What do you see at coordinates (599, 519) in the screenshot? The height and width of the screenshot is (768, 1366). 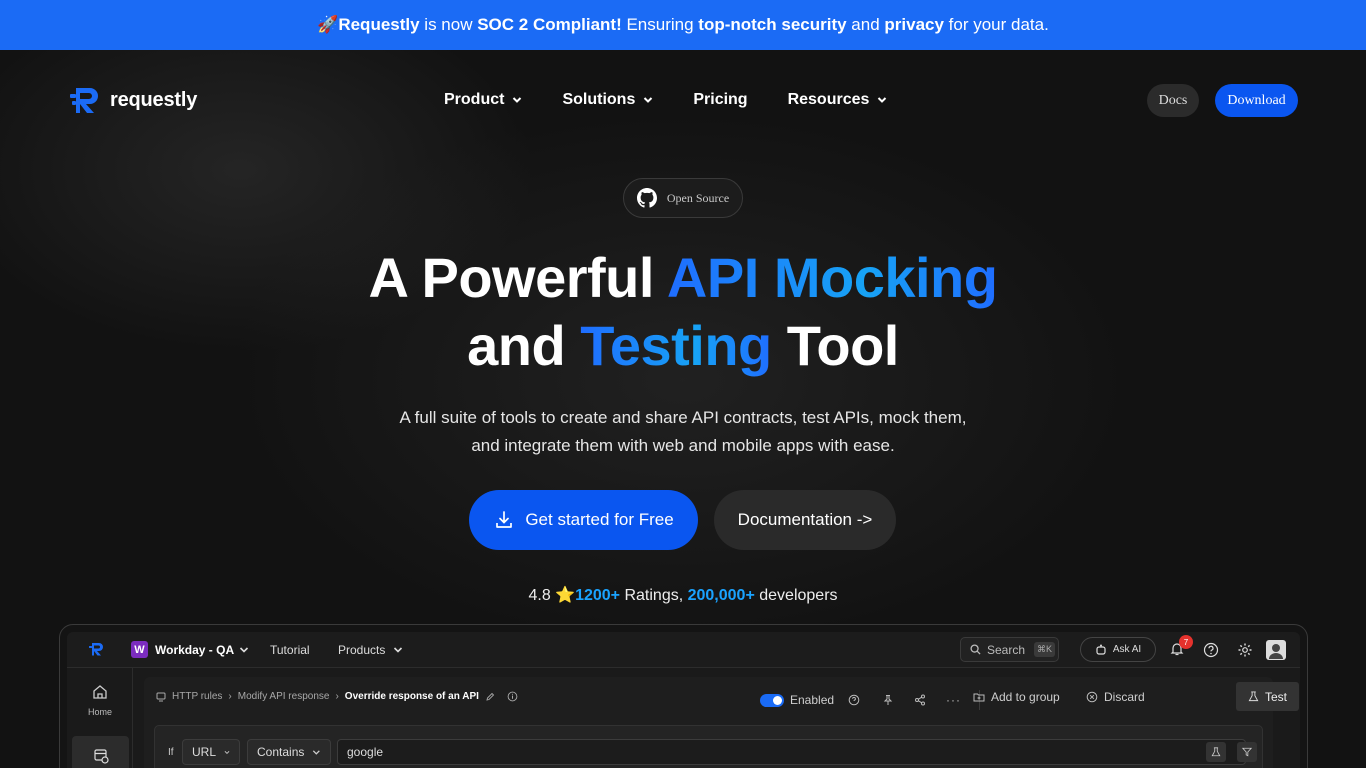 I see `get-started-label: Get started for Free` at bounding box center [599, 519].